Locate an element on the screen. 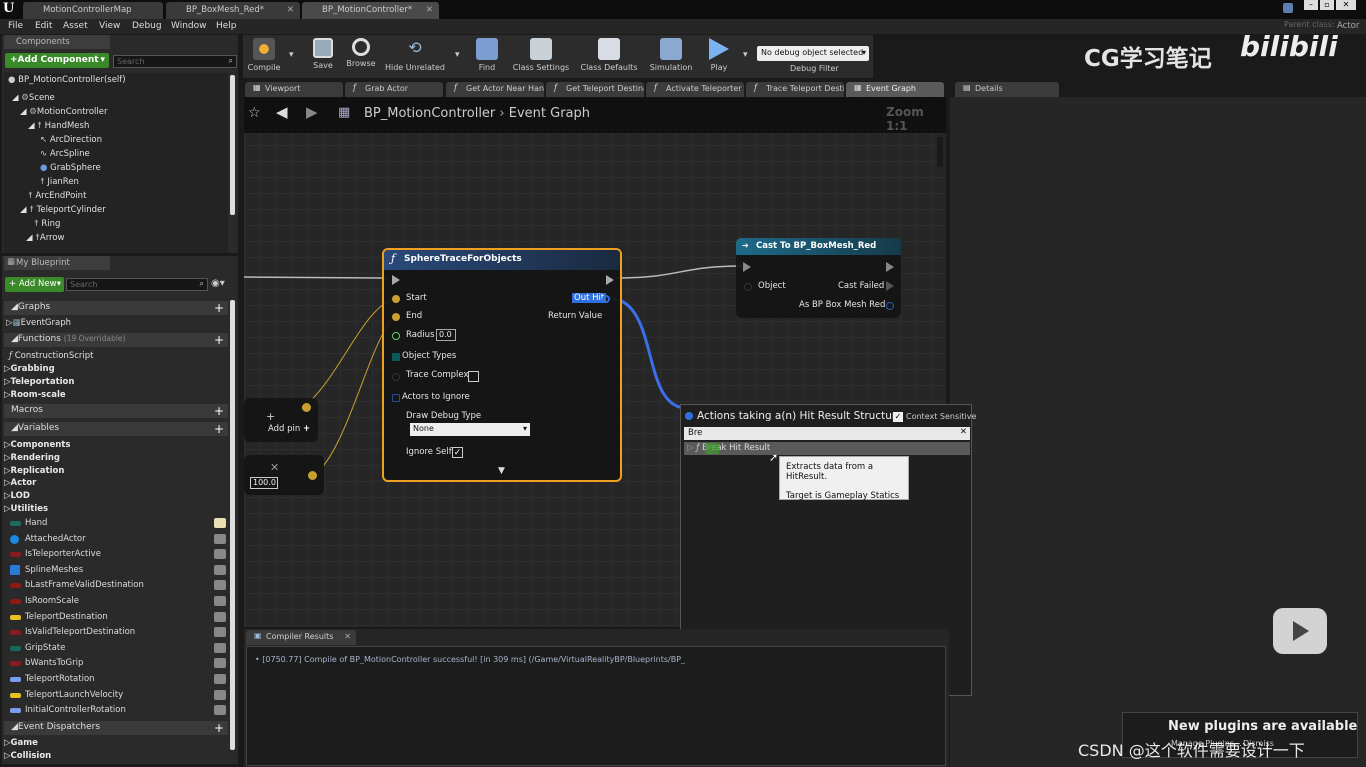 Image resolution: width=1366 pixels, height=767 pixels. float-input: 100.0 is located at coordinates (264, 483).